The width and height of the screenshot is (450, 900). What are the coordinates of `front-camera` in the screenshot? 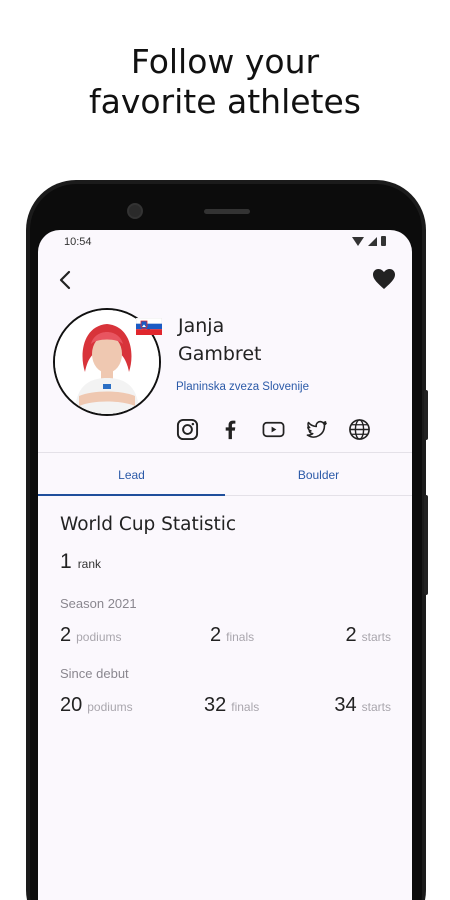 It's located at (135, 211).